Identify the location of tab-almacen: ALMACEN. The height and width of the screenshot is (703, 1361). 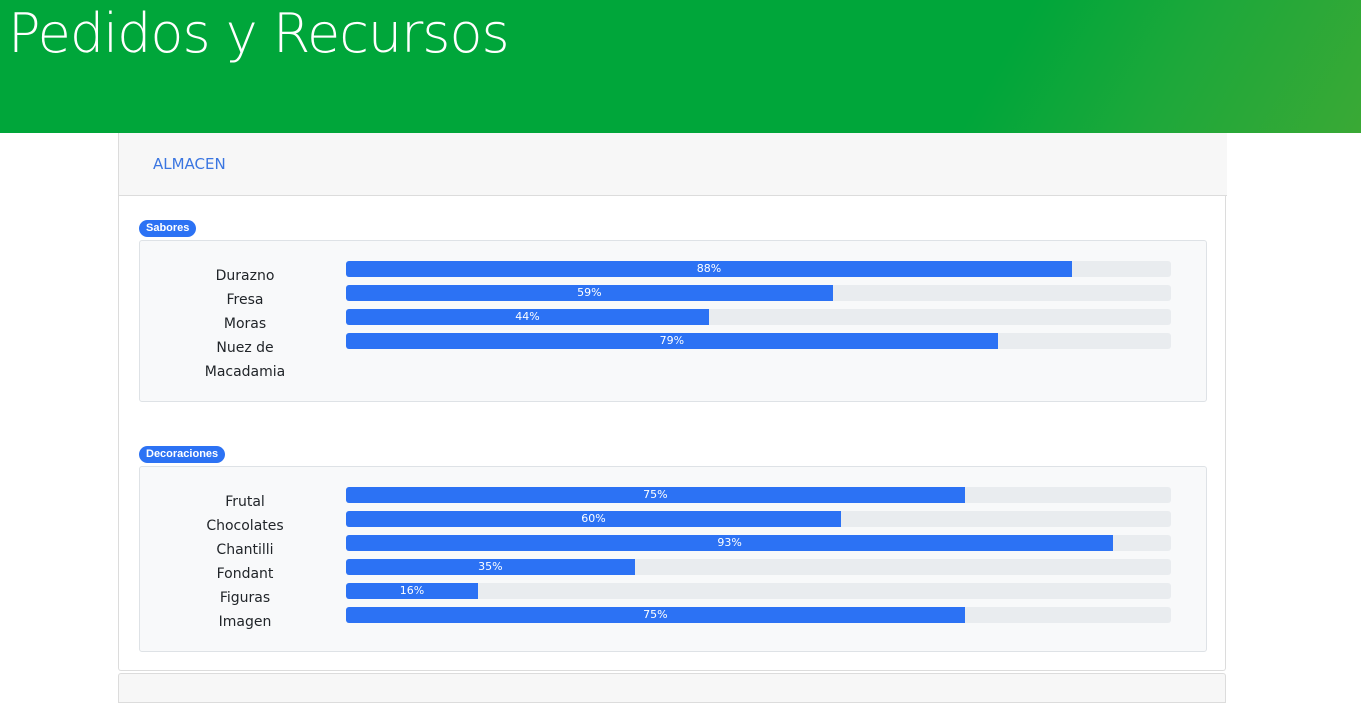
(189, 164).